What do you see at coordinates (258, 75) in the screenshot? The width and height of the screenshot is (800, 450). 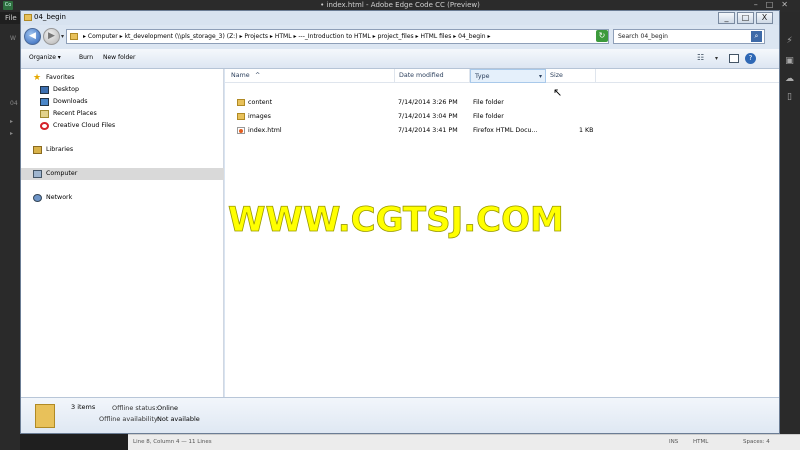 I see `sort-indicator-icon: ^` at bounding box center [258, 75].